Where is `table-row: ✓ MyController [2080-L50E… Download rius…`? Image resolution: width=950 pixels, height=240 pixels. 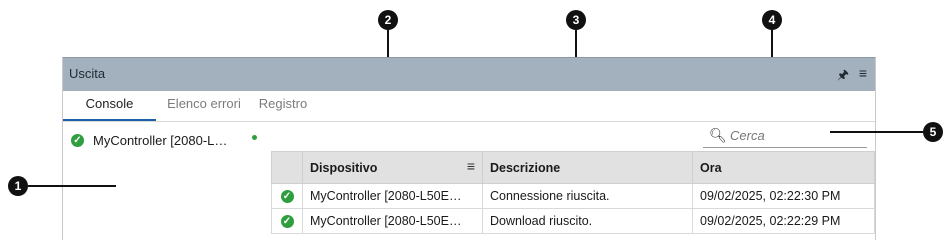 table-row: ✓ MyController [2080-L50E… Download rius… is located at coordinates (573, 221).